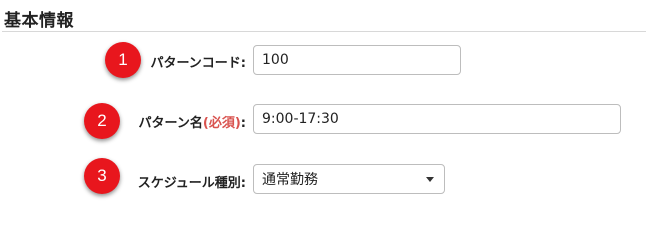  What do you see at coordinates (430, 179) in the screenshot?
I see `dropdown-arrow-icon` at bounding box center [430, 179].